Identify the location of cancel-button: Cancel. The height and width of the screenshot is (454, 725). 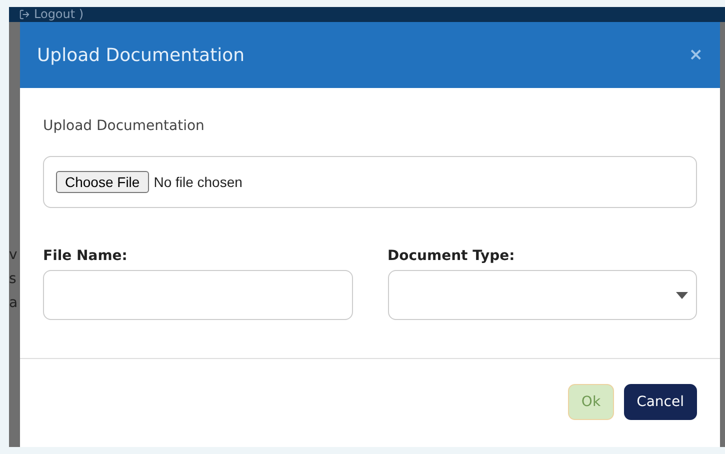
(660, 402).